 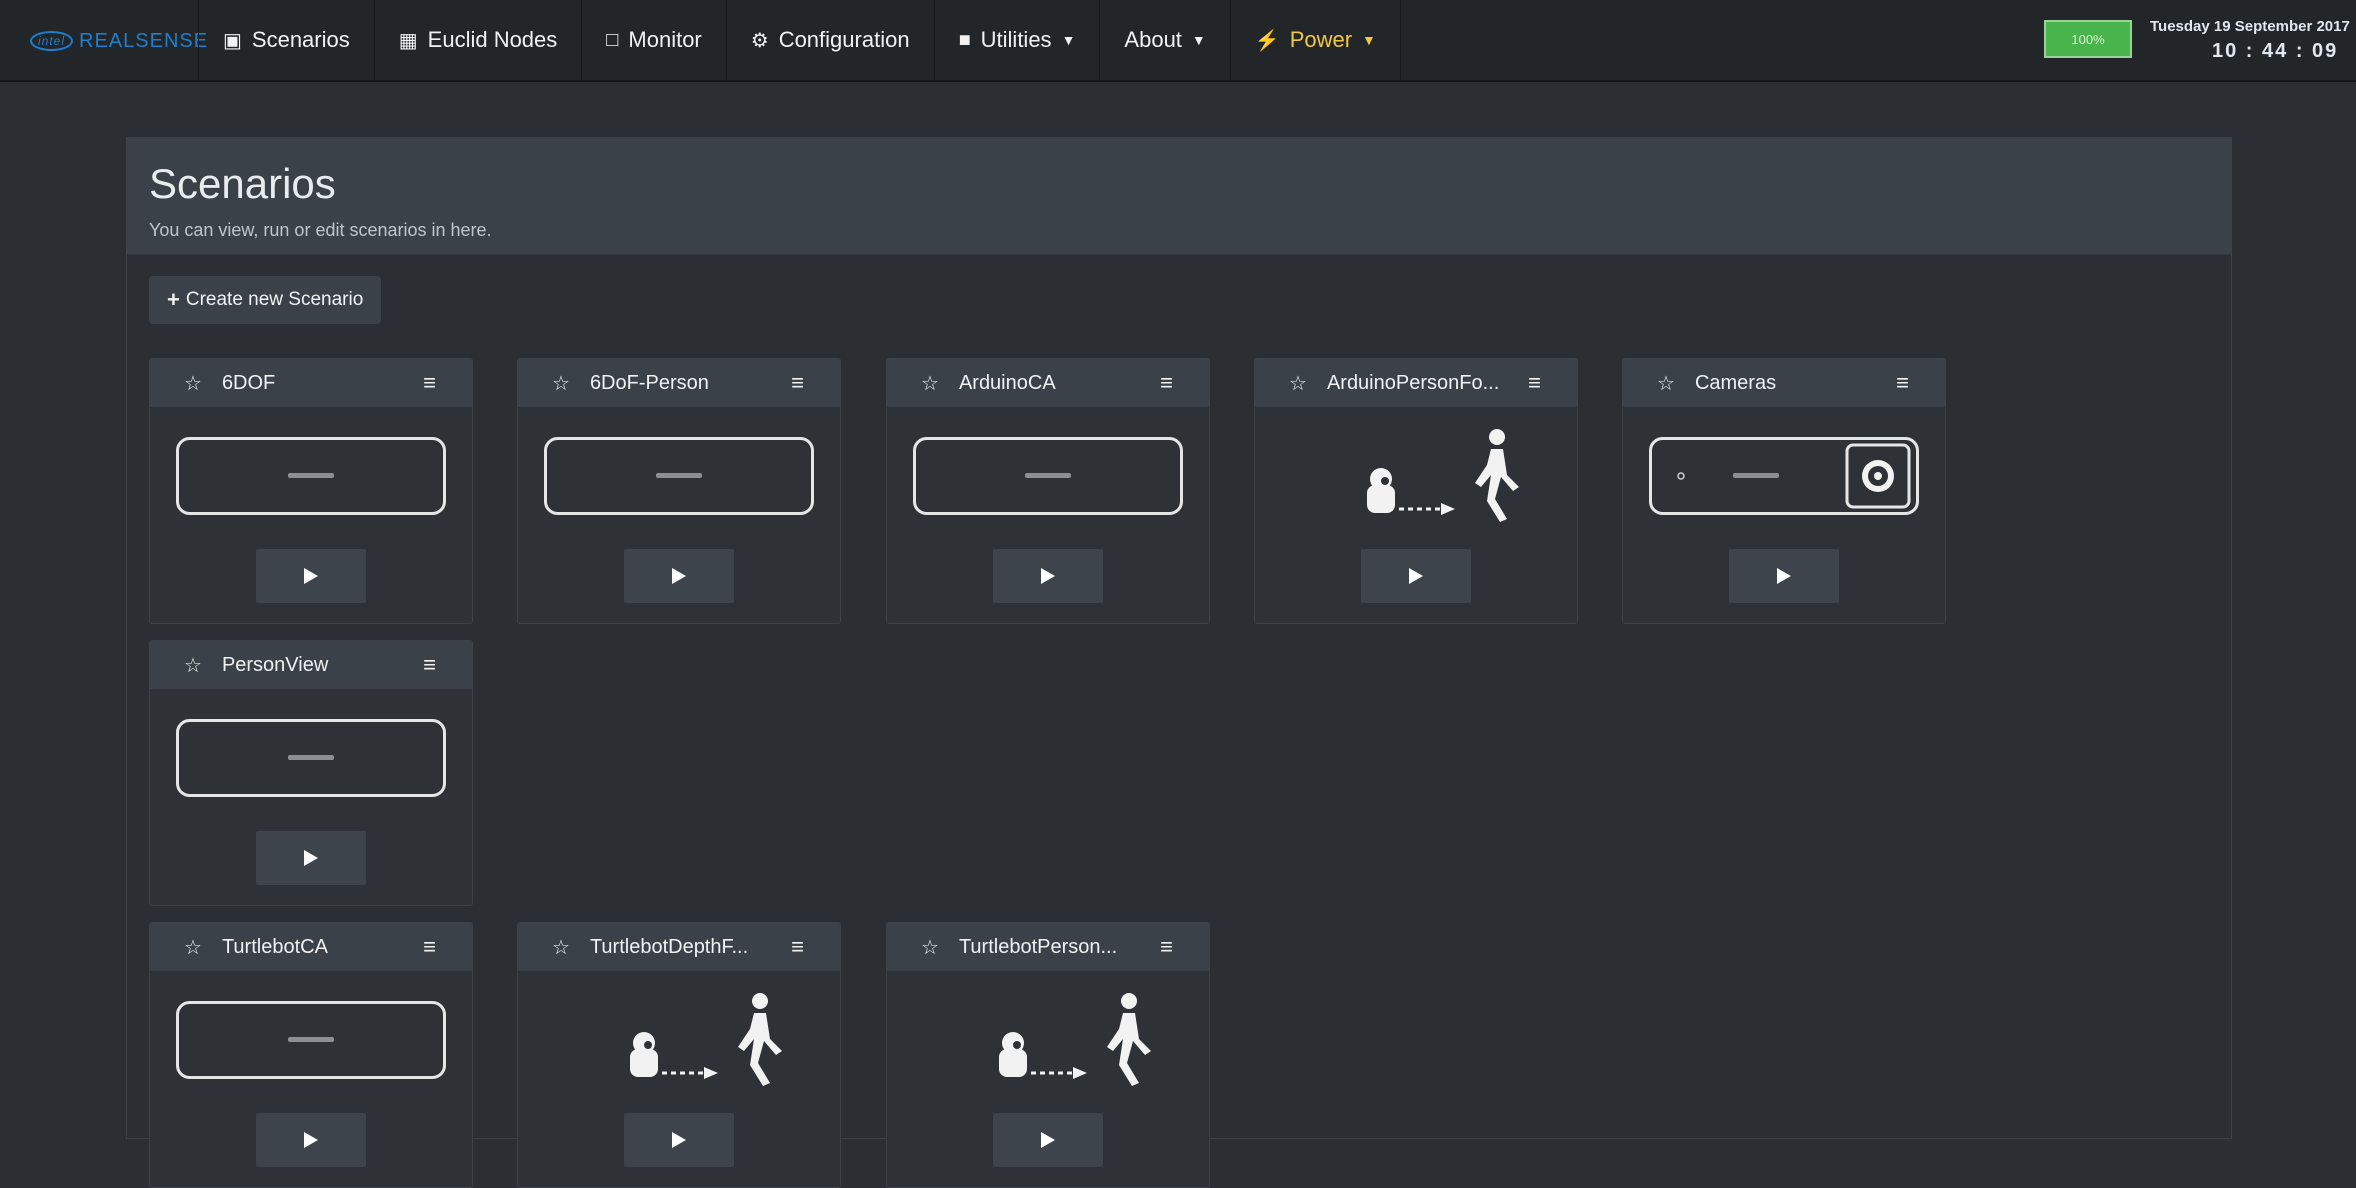 What do you see at coordinates (232, 40) in the screenshot?
I see `scenarios-icon: ▣` at bounding box center [232, 40].